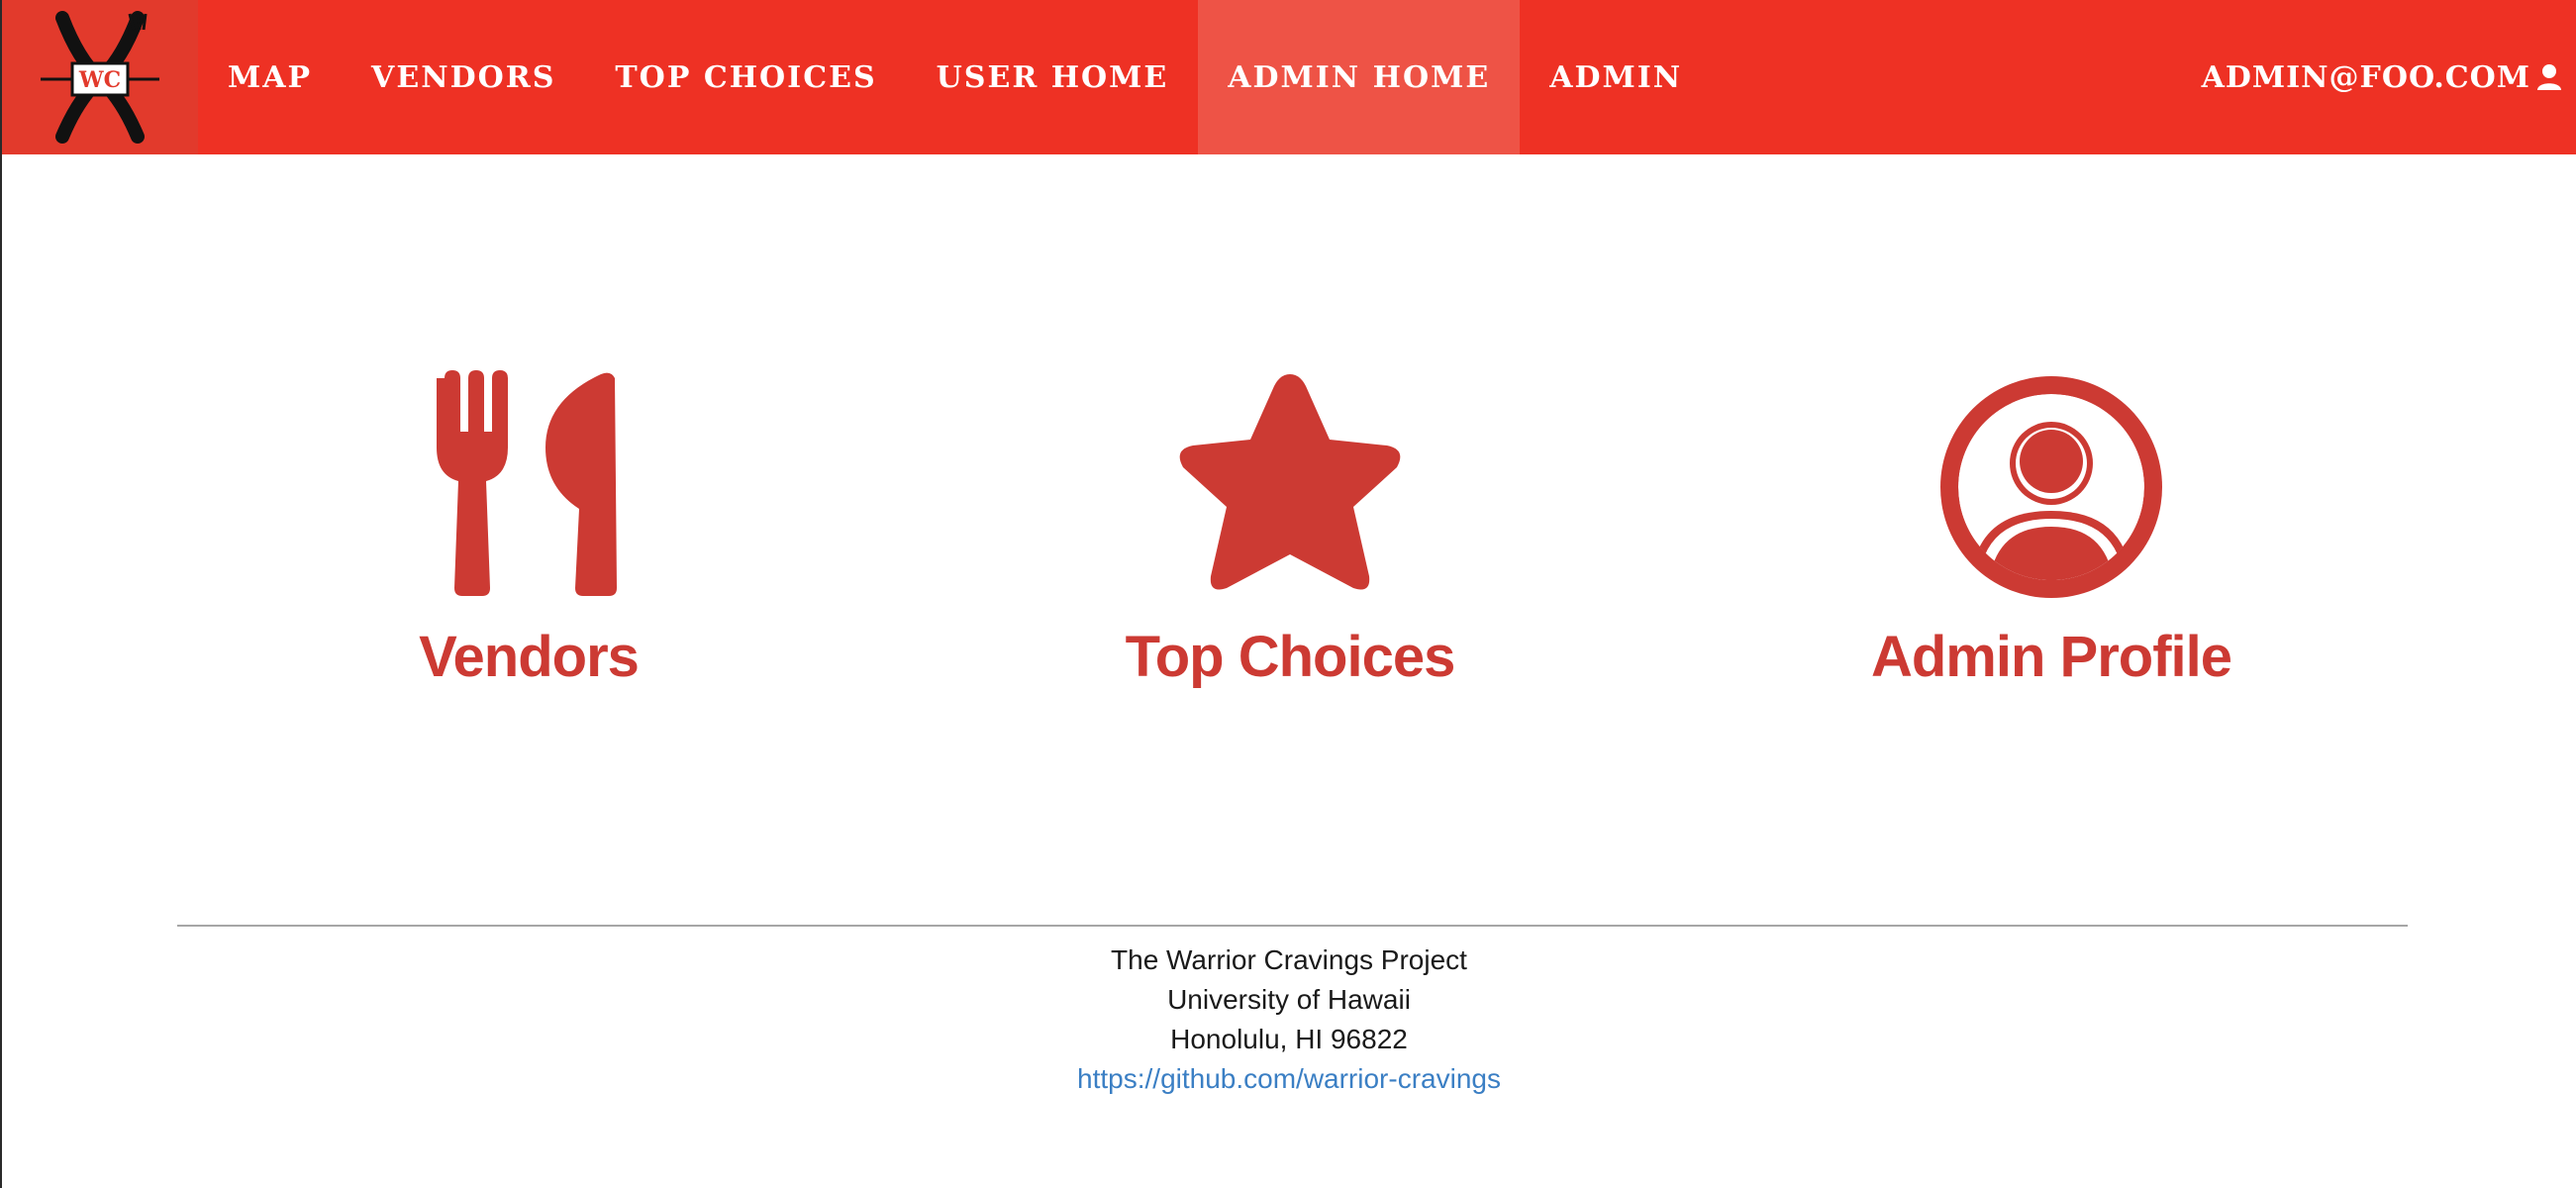  I want to click on card-top-choices: Top Choices, so click(1290, 542).